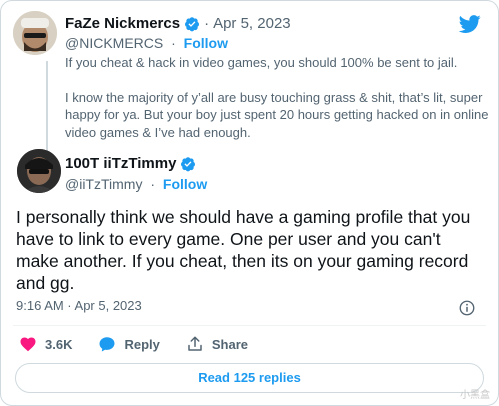 The width and height of the screenshot is (499, 406). I want to click on heart-icon, so click(28, 344).